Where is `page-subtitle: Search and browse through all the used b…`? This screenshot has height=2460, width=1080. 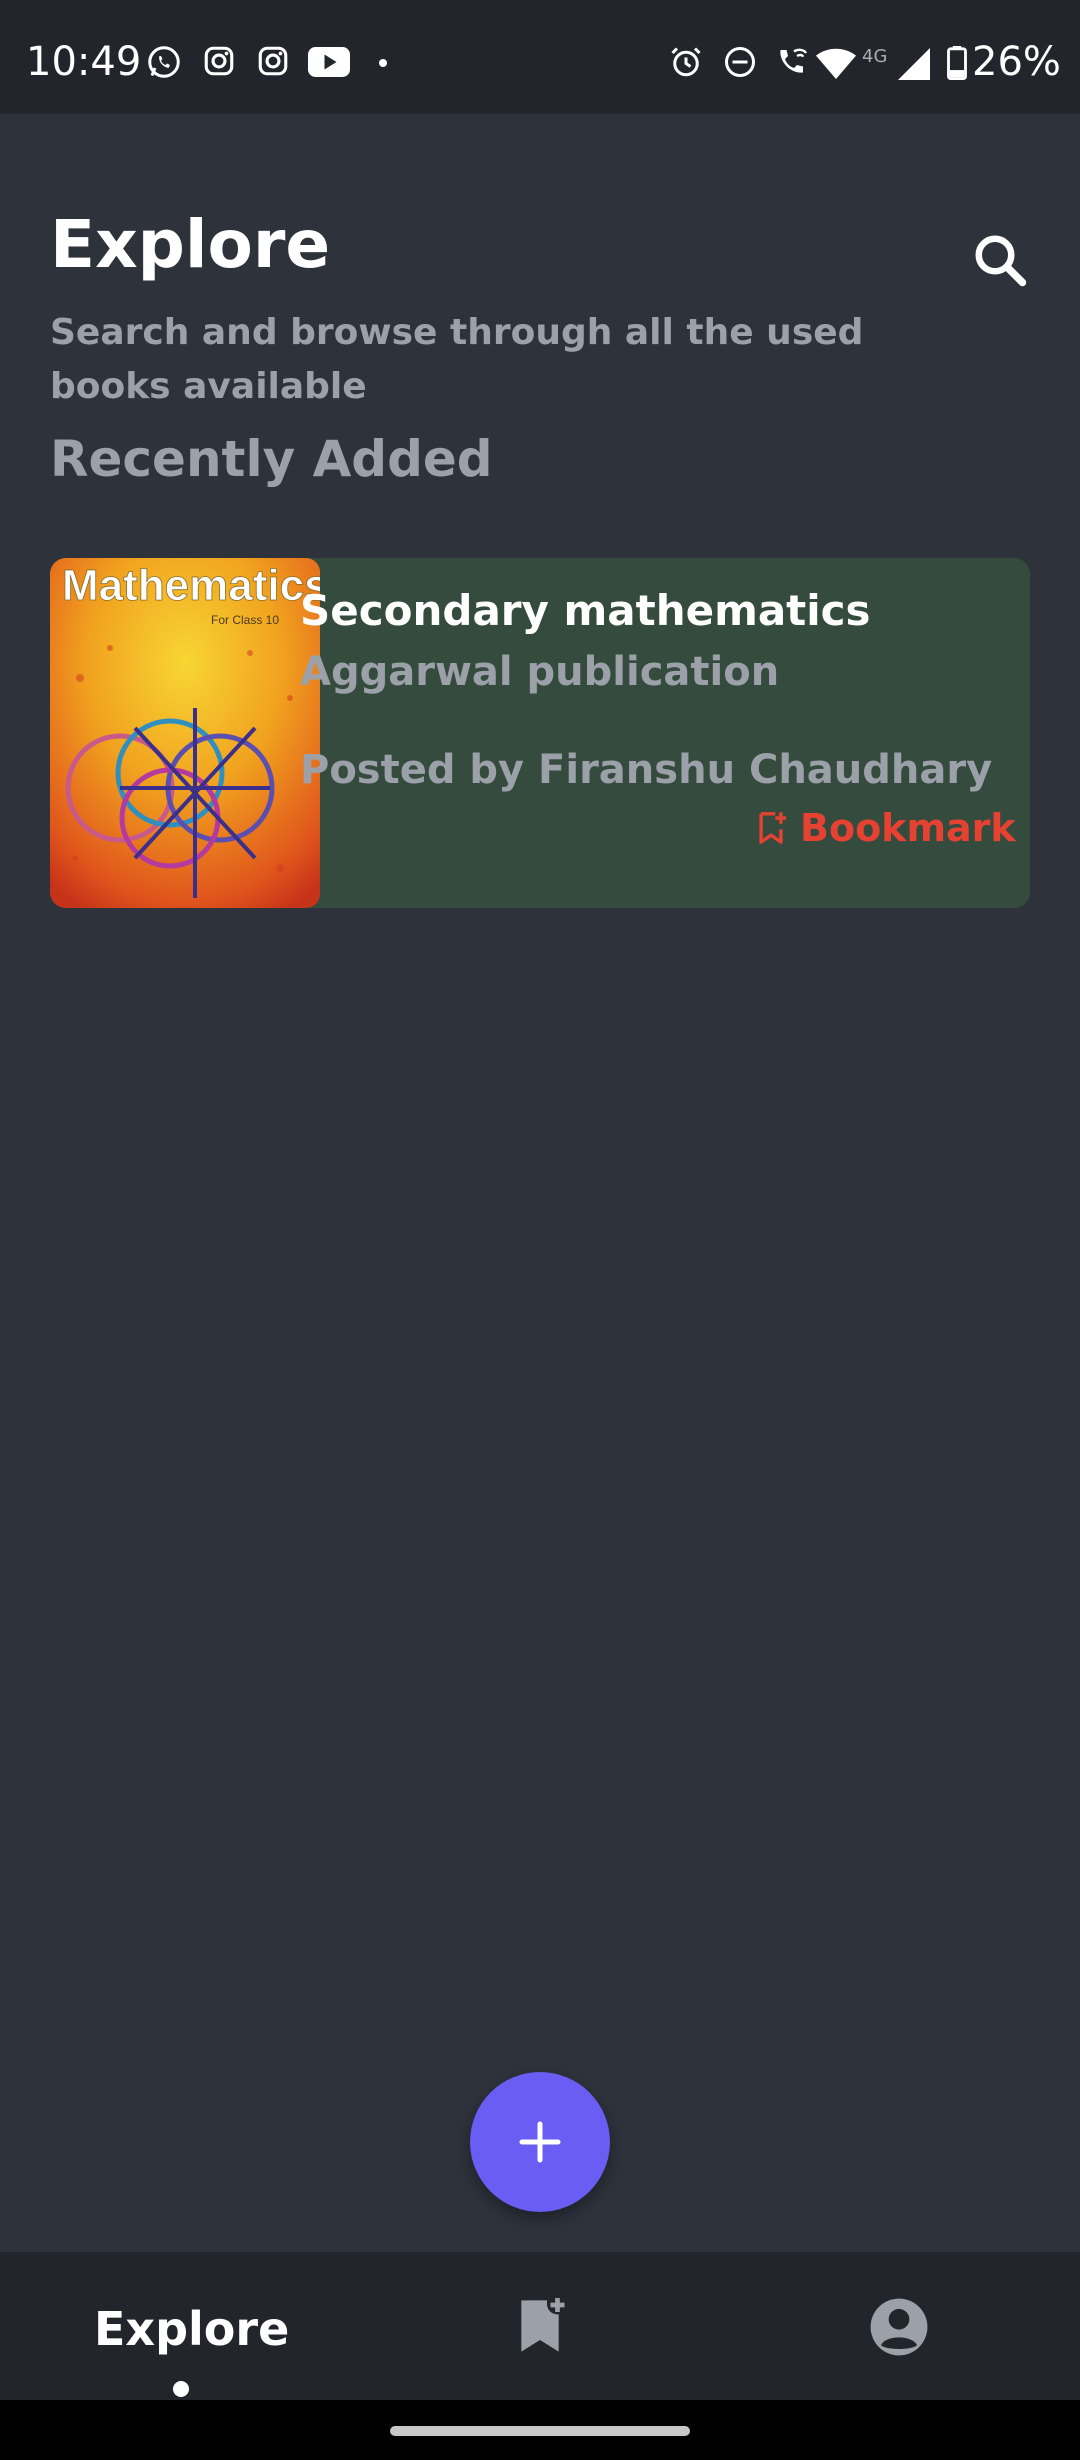 page-subtitle: Search and browse through all the used b… is located at coordinates (457, 359).